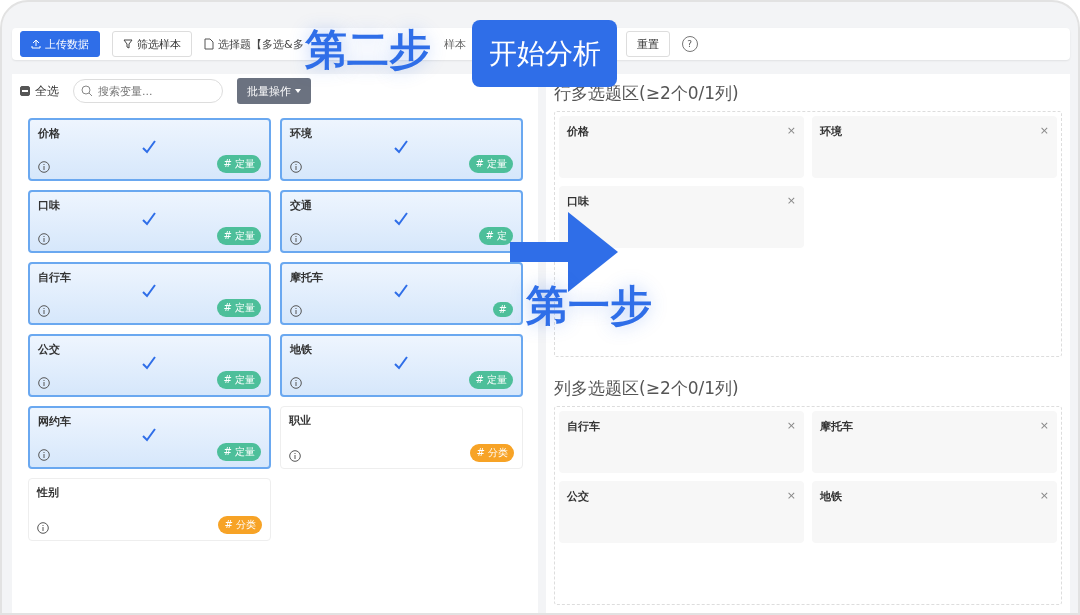 Image resolution: width=1080 pixels, height=615 pixels. What do you see at coordinates (209, 44) in the screenshot?
I see `document-icon` at bounding box center [209, 44].